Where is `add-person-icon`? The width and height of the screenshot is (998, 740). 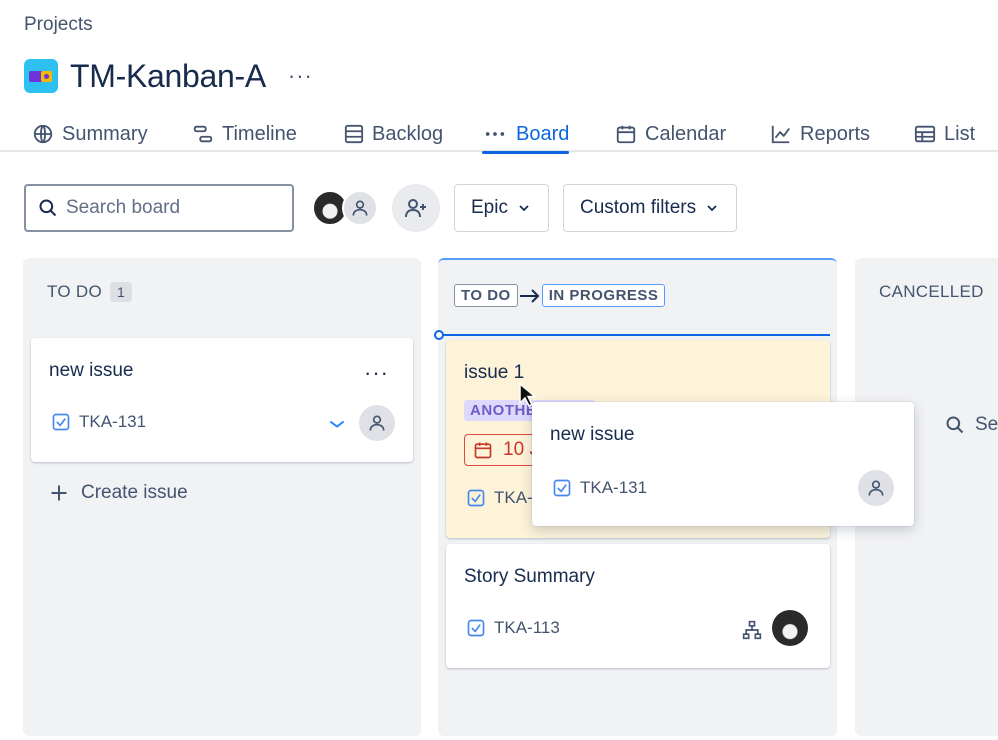
add-person-icon is located at coordinates (415, 208).